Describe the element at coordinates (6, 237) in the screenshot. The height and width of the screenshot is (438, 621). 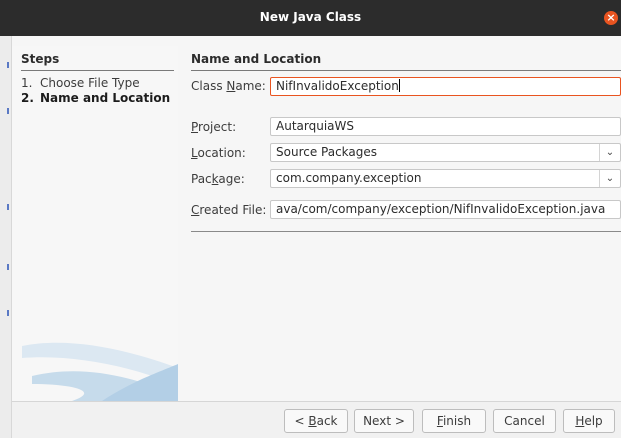
I see `background-window-edge` at that location.